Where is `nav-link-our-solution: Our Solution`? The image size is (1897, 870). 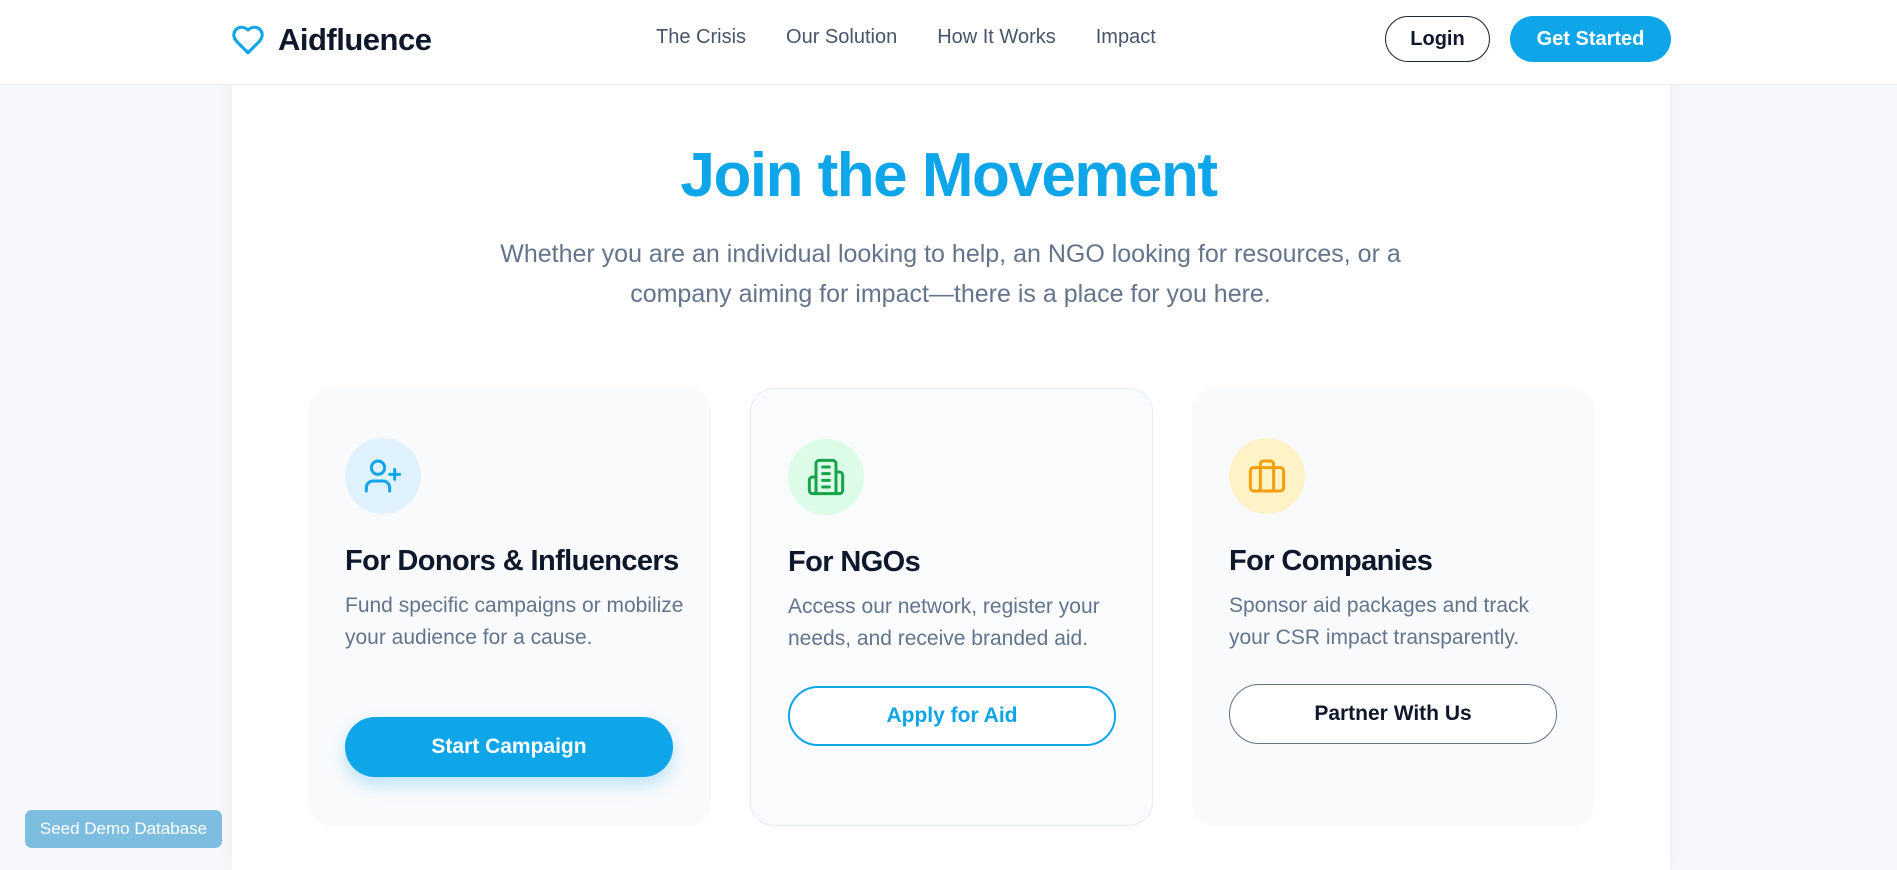
nav-link-our-solution: Our Solution is located at coordinates (841, 37).